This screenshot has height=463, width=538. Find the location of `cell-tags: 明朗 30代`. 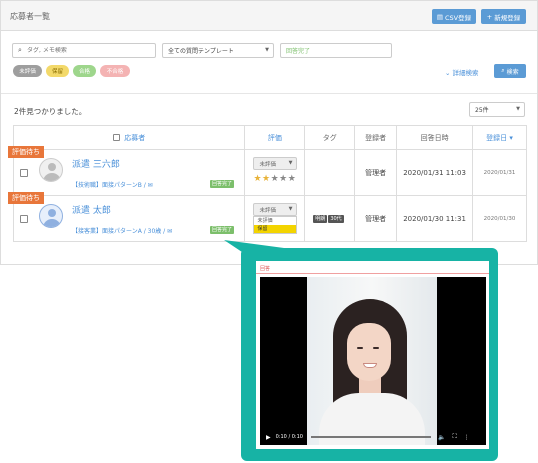

cell-tags: 明朗 30代 is located at coordinates (330, 218).